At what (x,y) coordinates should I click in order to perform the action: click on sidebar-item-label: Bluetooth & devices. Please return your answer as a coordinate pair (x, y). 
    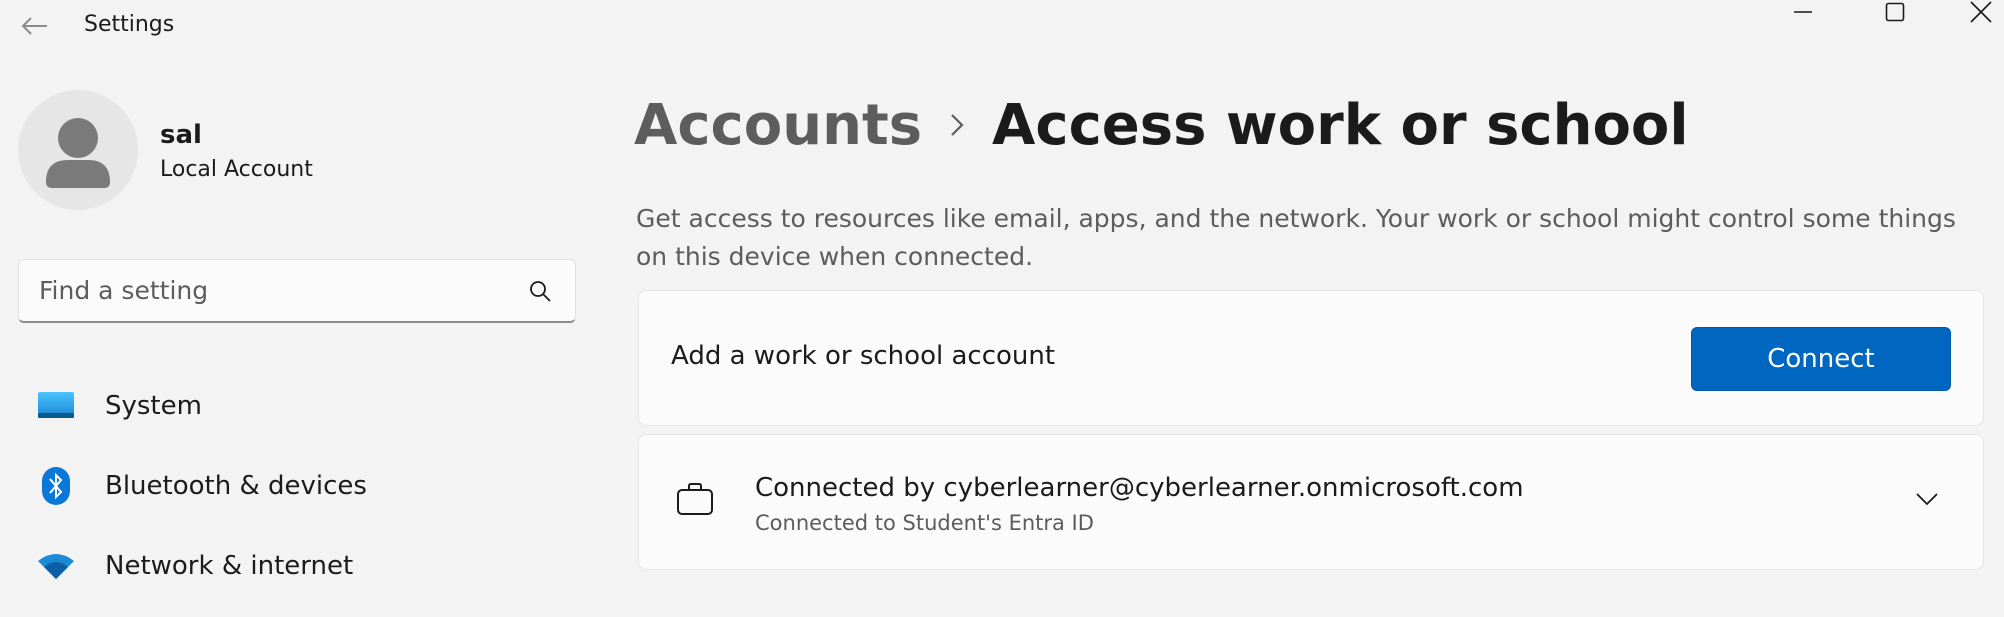
    Looking at the image, I should click on (236, 486).